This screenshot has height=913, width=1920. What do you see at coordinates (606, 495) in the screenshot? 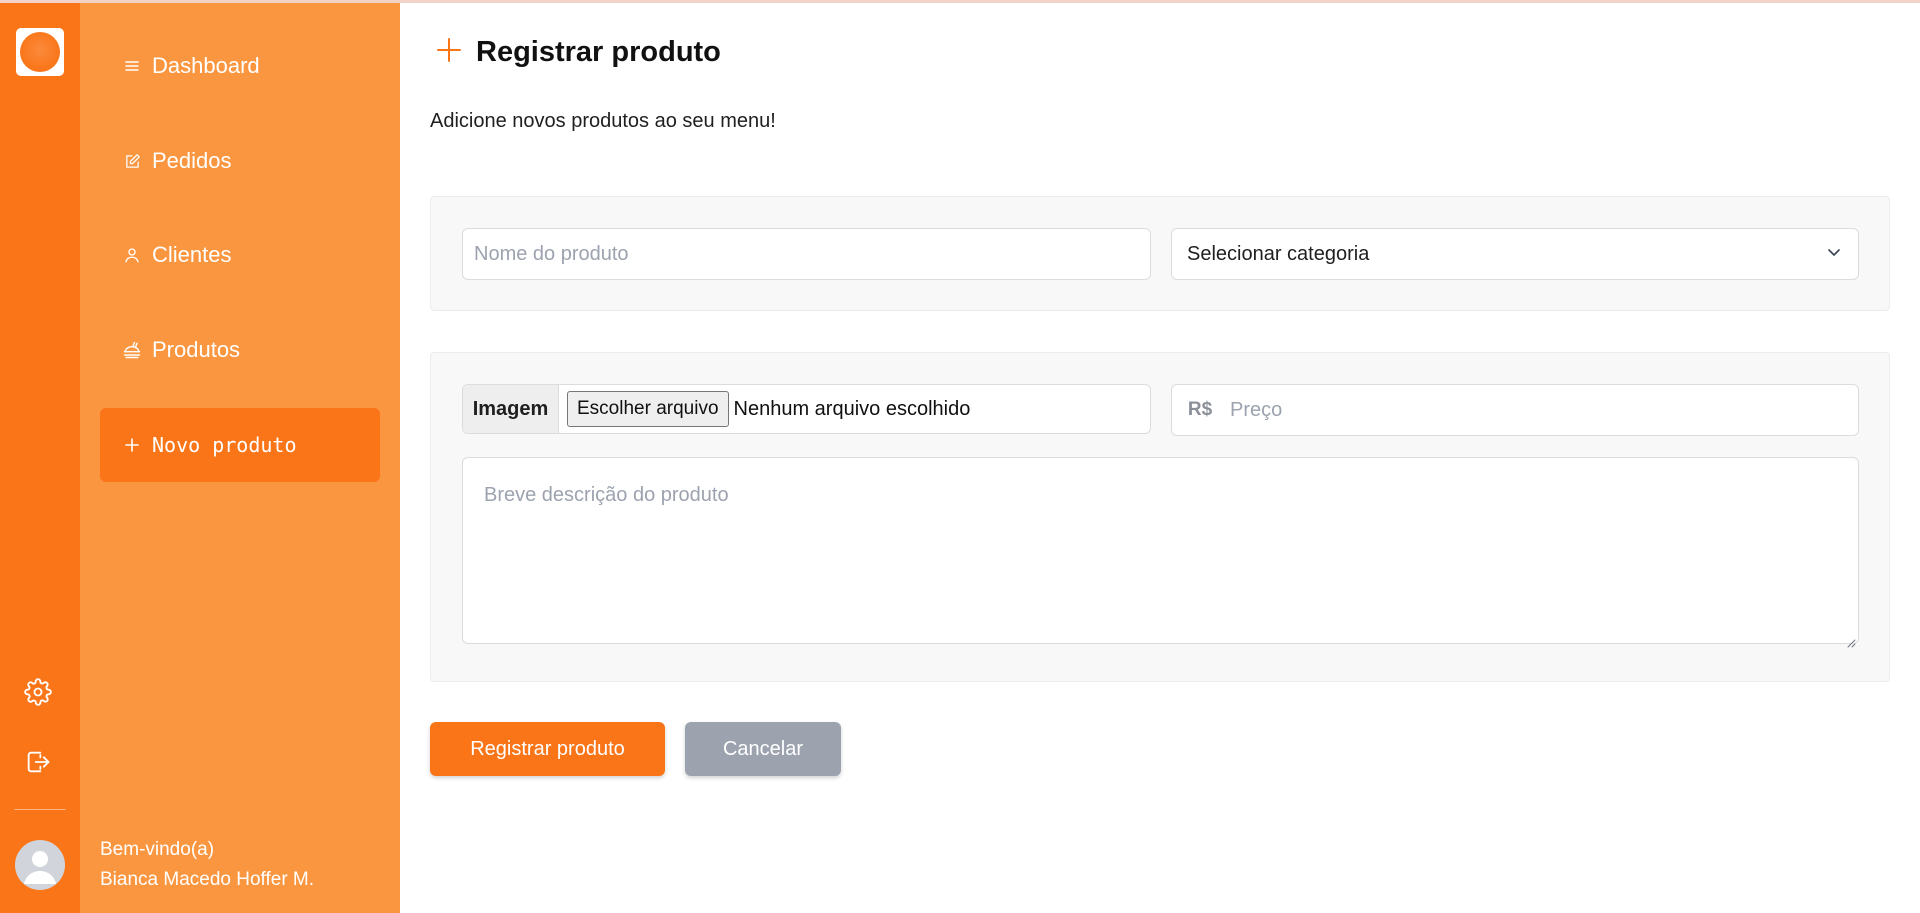
I see `description-placeholder: Breve descrição do produto` at bounding box center [606, 495].